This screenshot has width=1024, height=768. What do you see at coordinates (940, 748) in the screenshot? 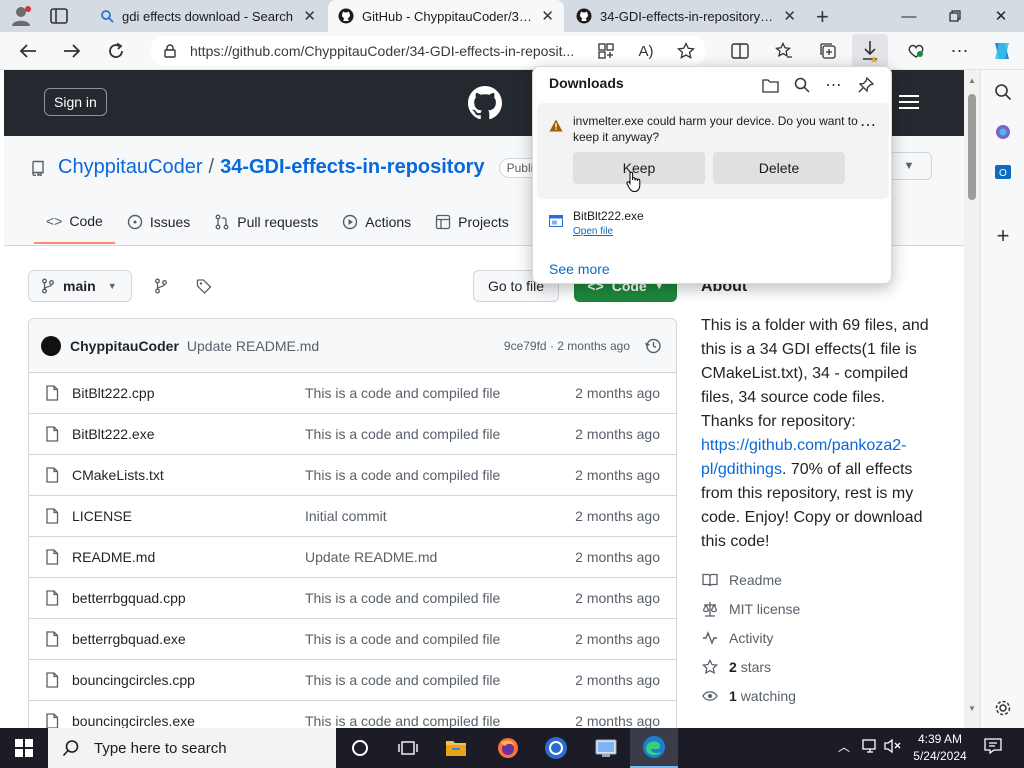
I see `system-clock: 4:39 AM 5/24/2024` at bounding box center [940, 748].